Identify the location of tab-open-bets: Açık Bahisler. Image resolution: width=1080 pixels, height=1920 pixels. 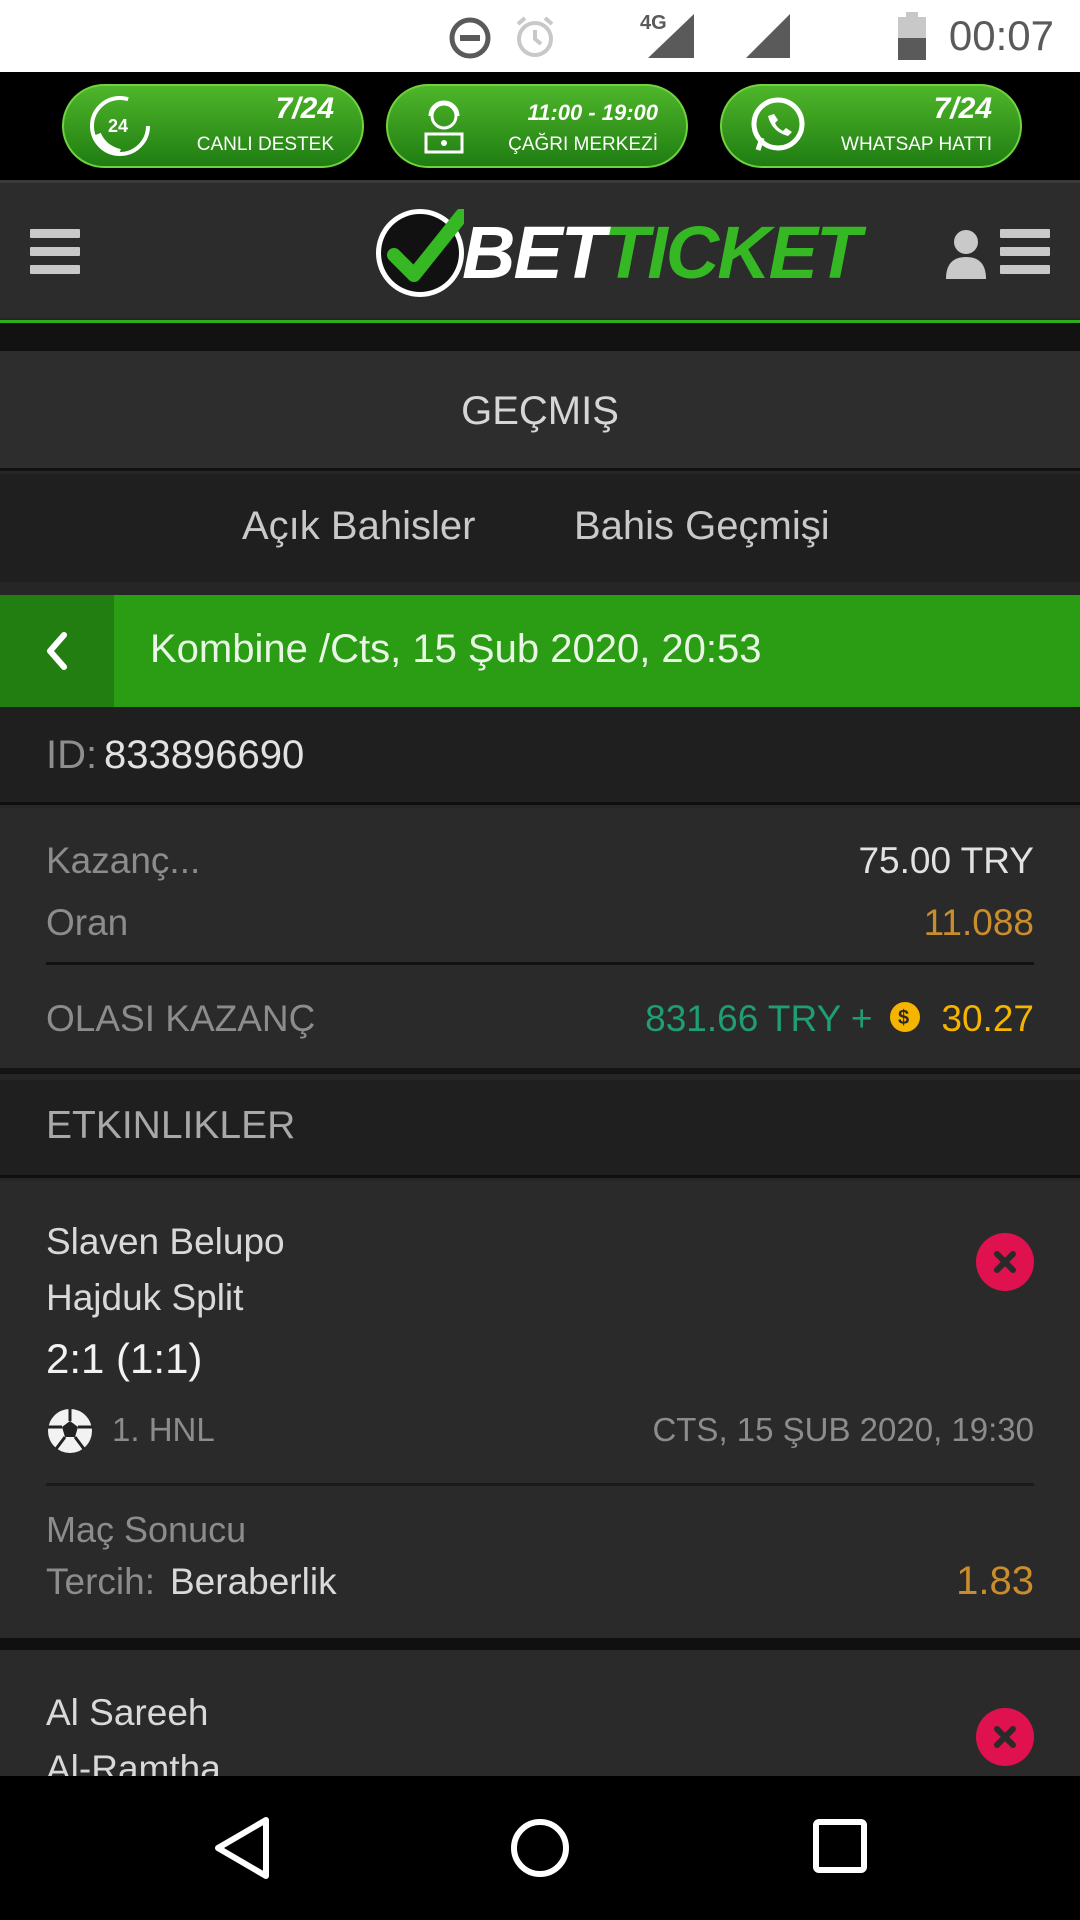
(358, 526).